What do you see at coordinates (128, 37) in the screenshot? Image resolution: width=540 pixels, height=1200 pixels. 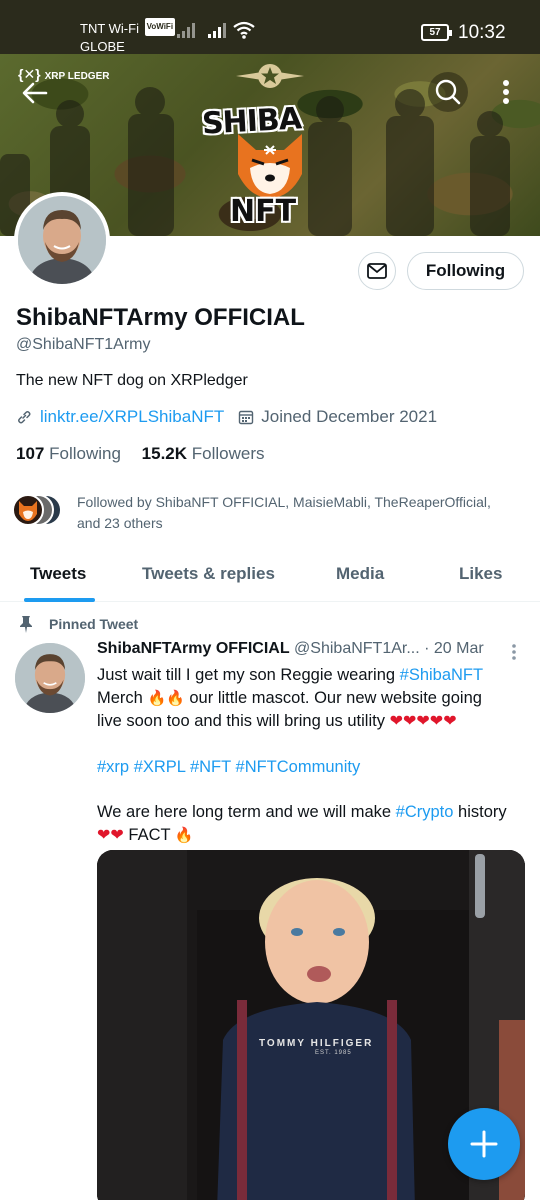 I see `carrier-info: TNT Wi-Fi VoWiFi GLOBE` at bounding box center [128, 37].